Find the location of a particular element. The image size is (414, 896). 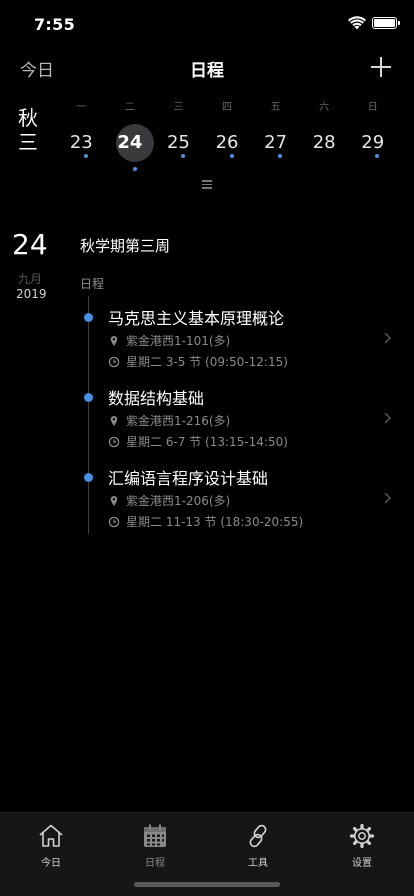

today-button: 今日 is located at coordinates (37, 68).